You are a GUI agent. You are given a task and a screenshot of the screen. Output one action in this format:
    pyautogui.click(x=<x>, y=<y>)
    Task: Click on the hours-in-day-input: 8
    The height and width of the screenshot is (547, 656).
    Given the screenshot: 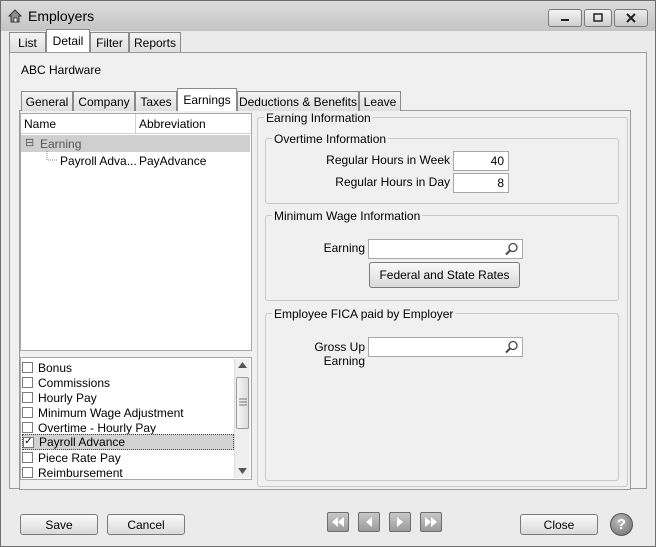 What is the action you would take?
    pyautogui.click(x=481, y=183)
    